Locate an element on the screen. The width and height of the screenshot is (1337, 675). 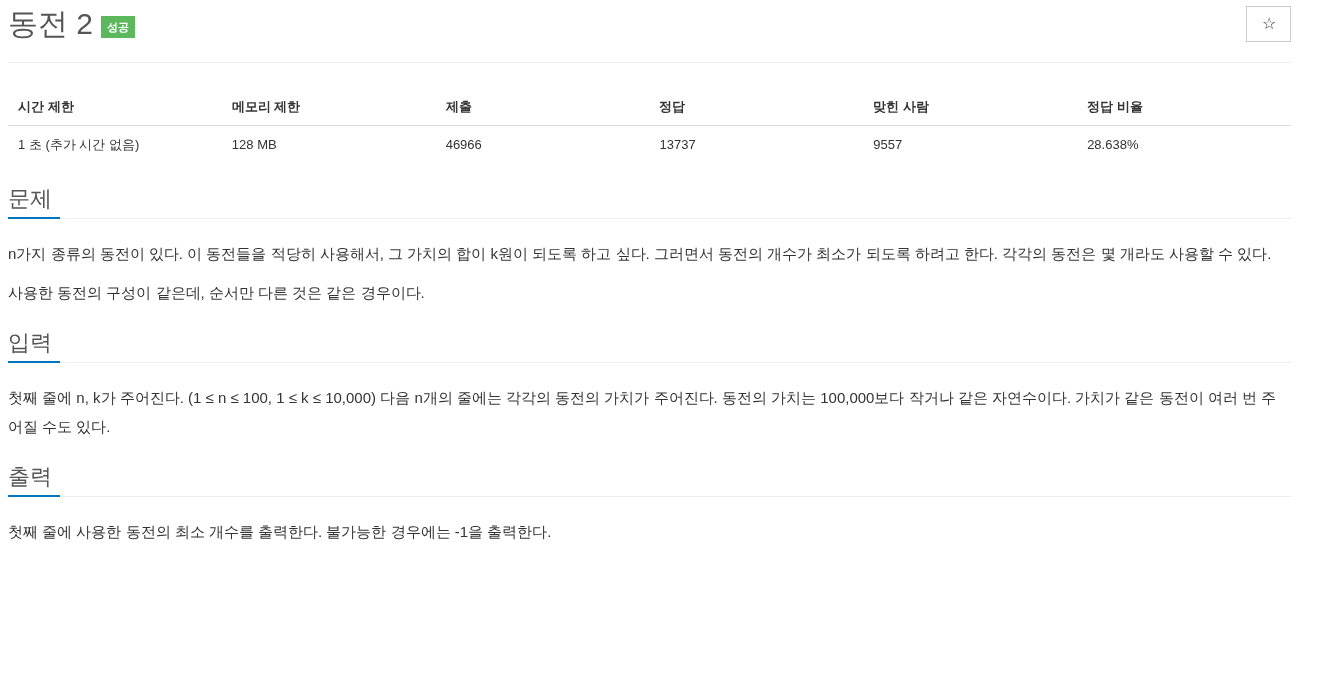
star-button: ☆ is located at coordinates (1268, 24).